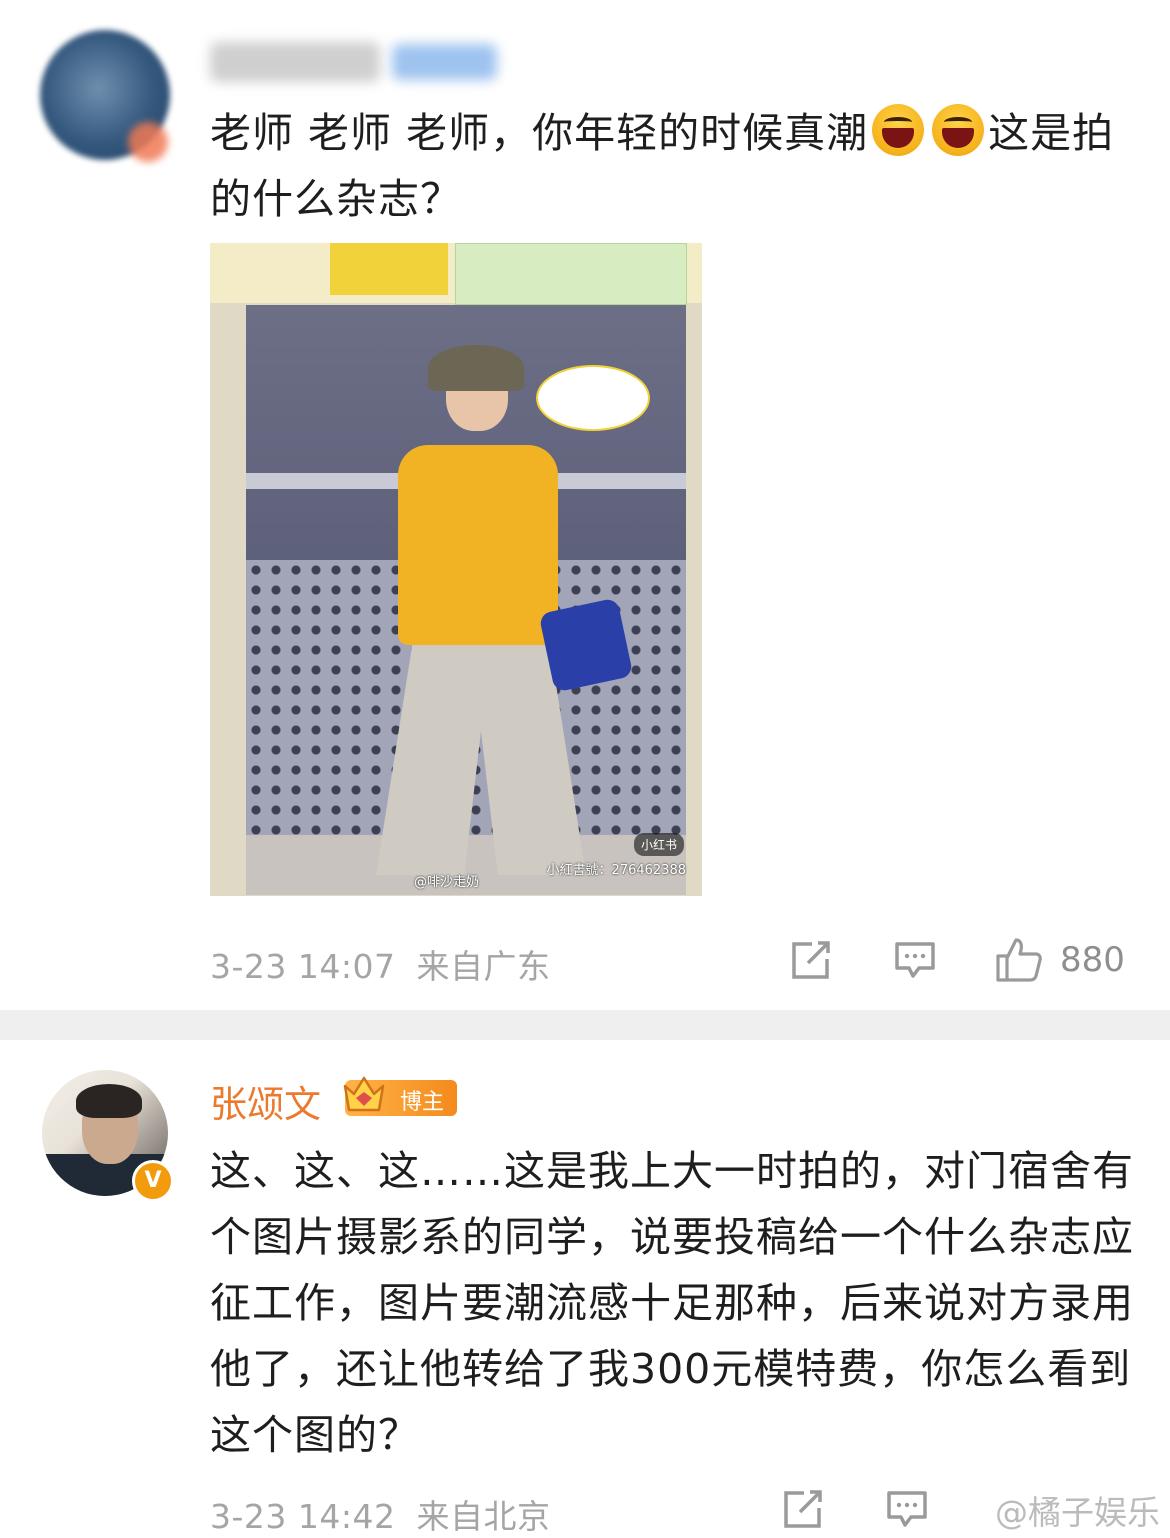 This screenshot has height=1538, width=1170. What do you see at coordinates (303, 1516) in the screenshot?
I see `timestamp: 3-23 14:42` at bounding box center [303, 1516].